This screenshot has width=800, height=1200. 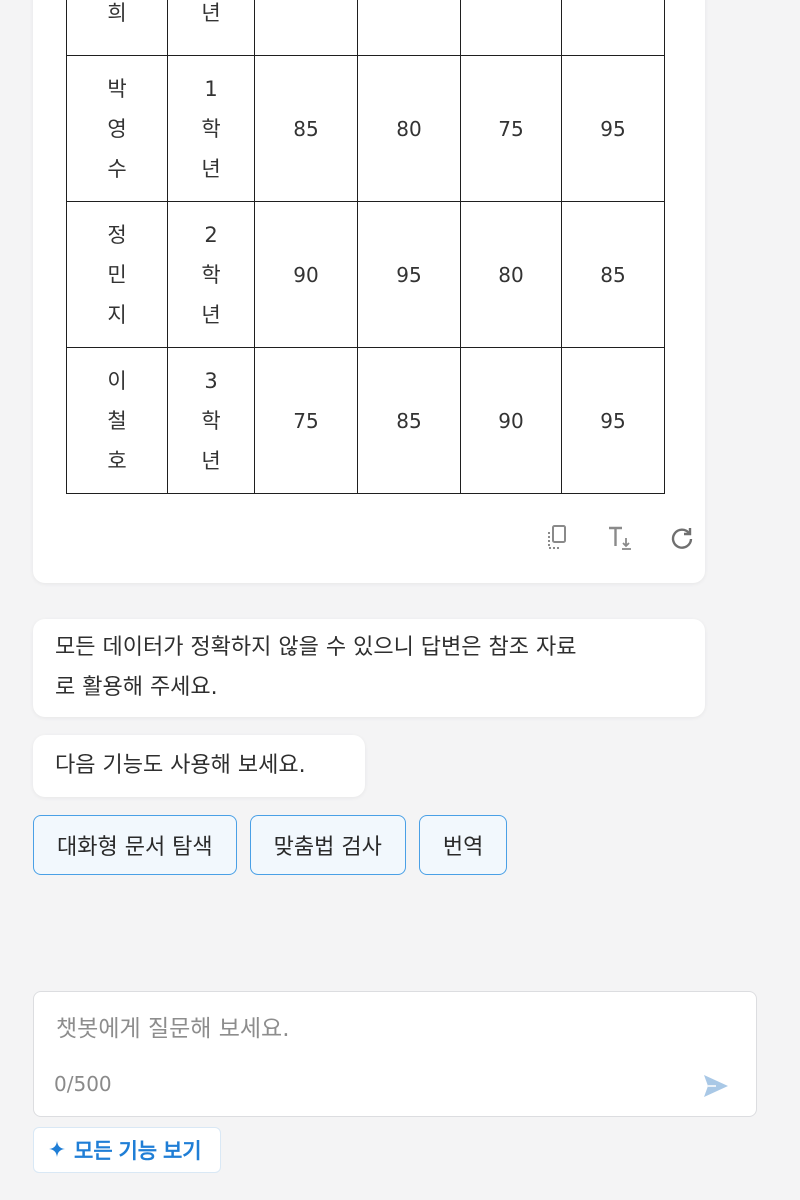 I want to click on grade-cell: 년, so click(x=211, y=28).